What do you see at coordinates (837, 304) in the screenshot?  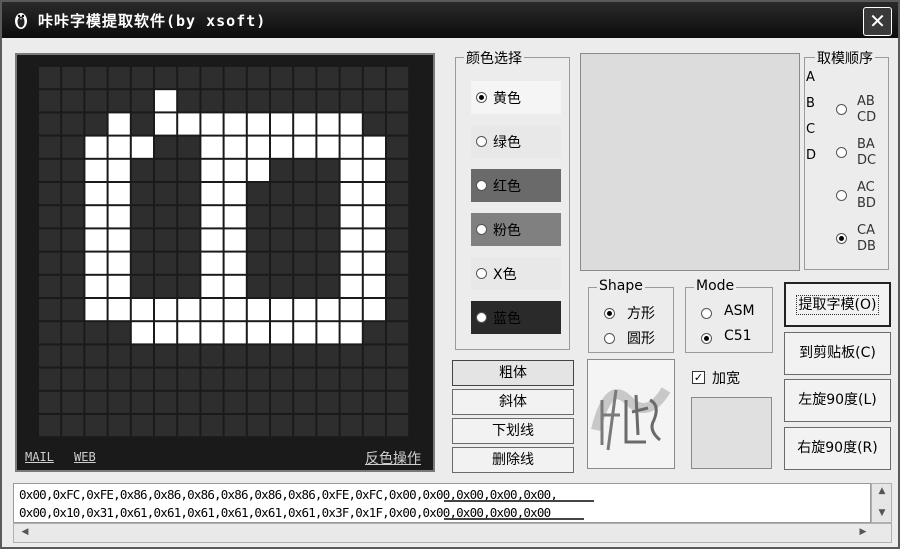 I see `extract-button: 提取字模(O)` at bounding box center [837, 304].